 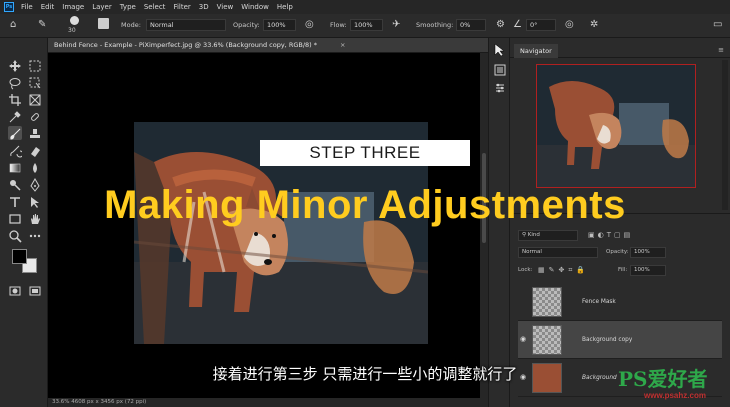 I want to click on menu-edit: Edit, so click(x=48, y=7).